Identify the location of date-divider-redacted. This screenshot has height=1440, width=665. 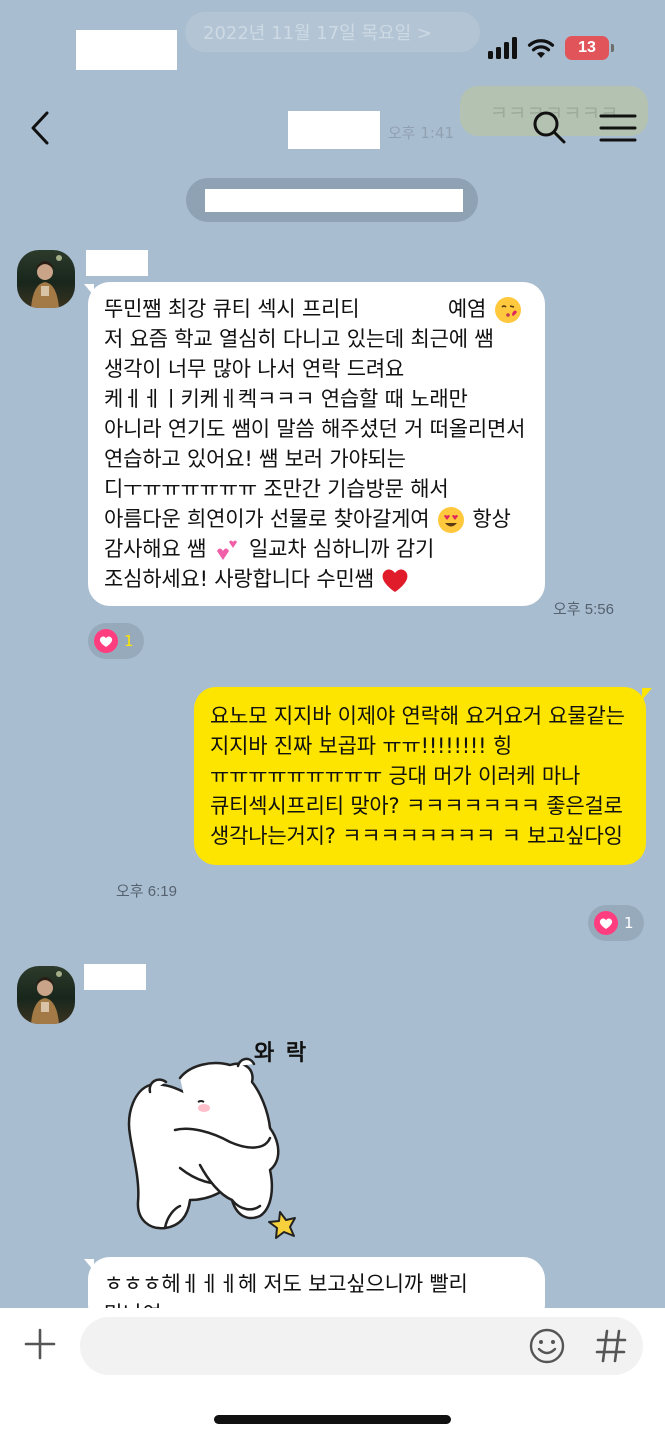
(334, 200).